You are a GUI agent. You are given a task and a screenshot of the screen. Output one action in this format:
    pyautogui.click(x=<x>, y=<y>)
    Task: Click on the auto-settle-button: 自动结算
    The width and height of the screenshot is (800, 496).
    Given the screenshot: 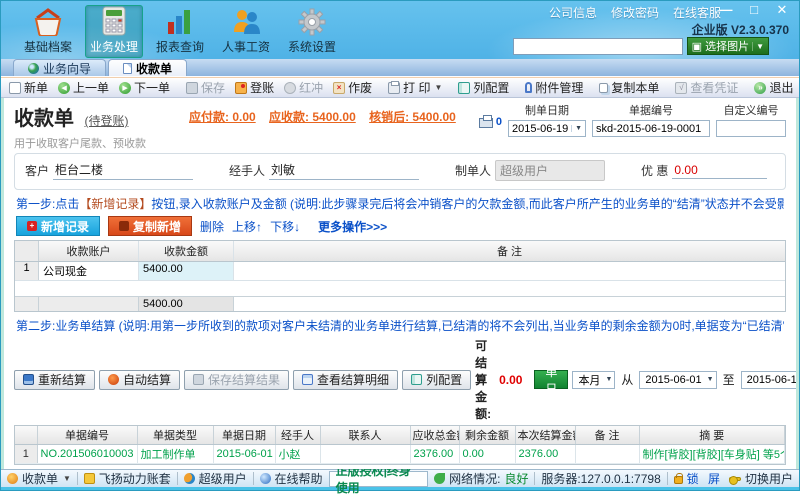 What is the action you would take?
    pyautogui.click(x=140, y=379)
    